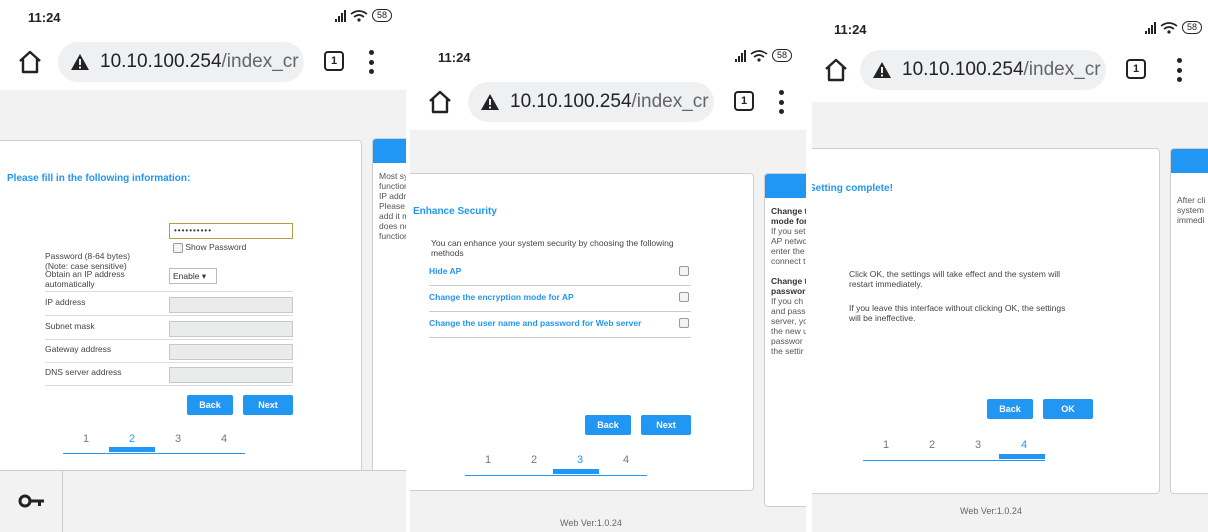  What do you see at coordinates (445, 271) in the screenshot?
I see `option-label: Hide AP` at bounding box center [445, 271].